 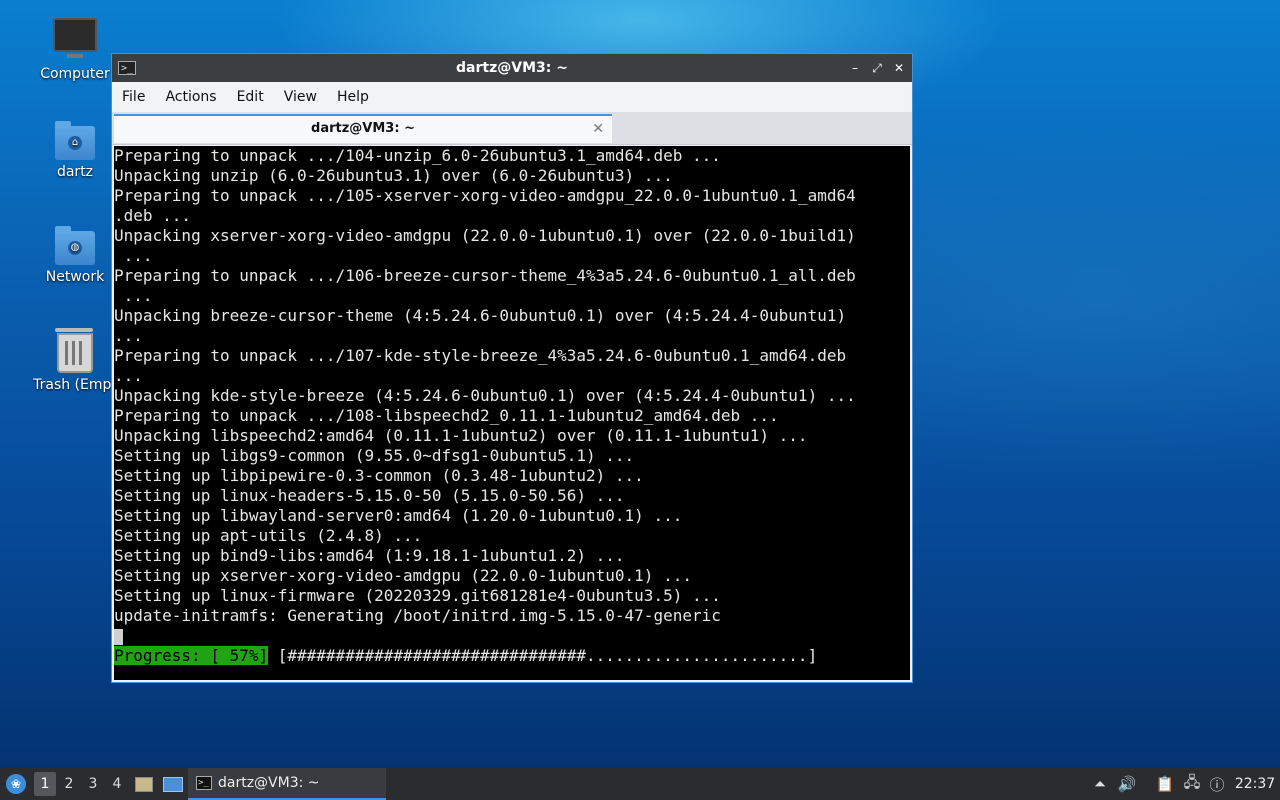 I want to click on clock: 22:37, so click(x=1255, y=784).